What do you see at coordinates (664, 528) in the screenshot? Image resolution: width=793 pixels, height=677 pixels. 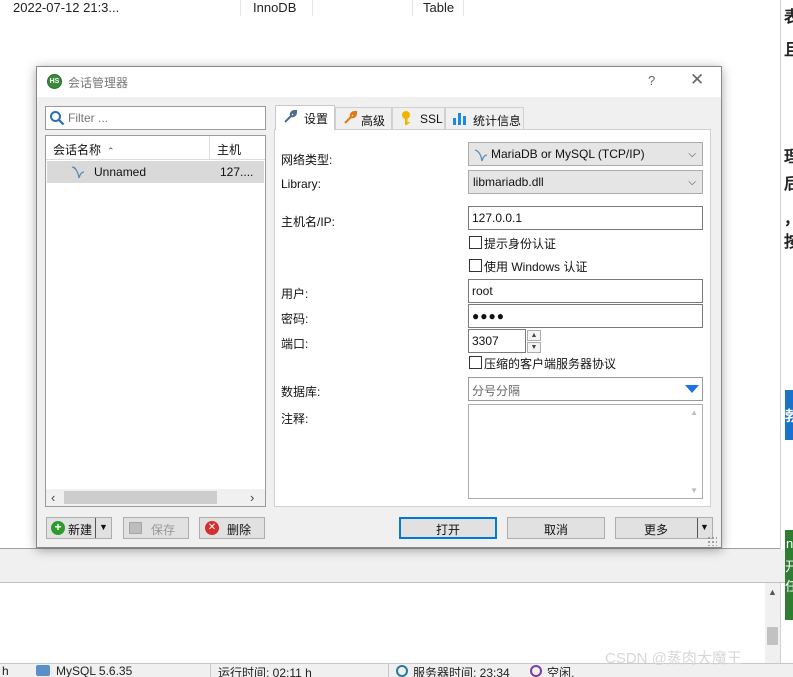 I see `more-button: 更多 ▼` at bounding box center [664, 528].